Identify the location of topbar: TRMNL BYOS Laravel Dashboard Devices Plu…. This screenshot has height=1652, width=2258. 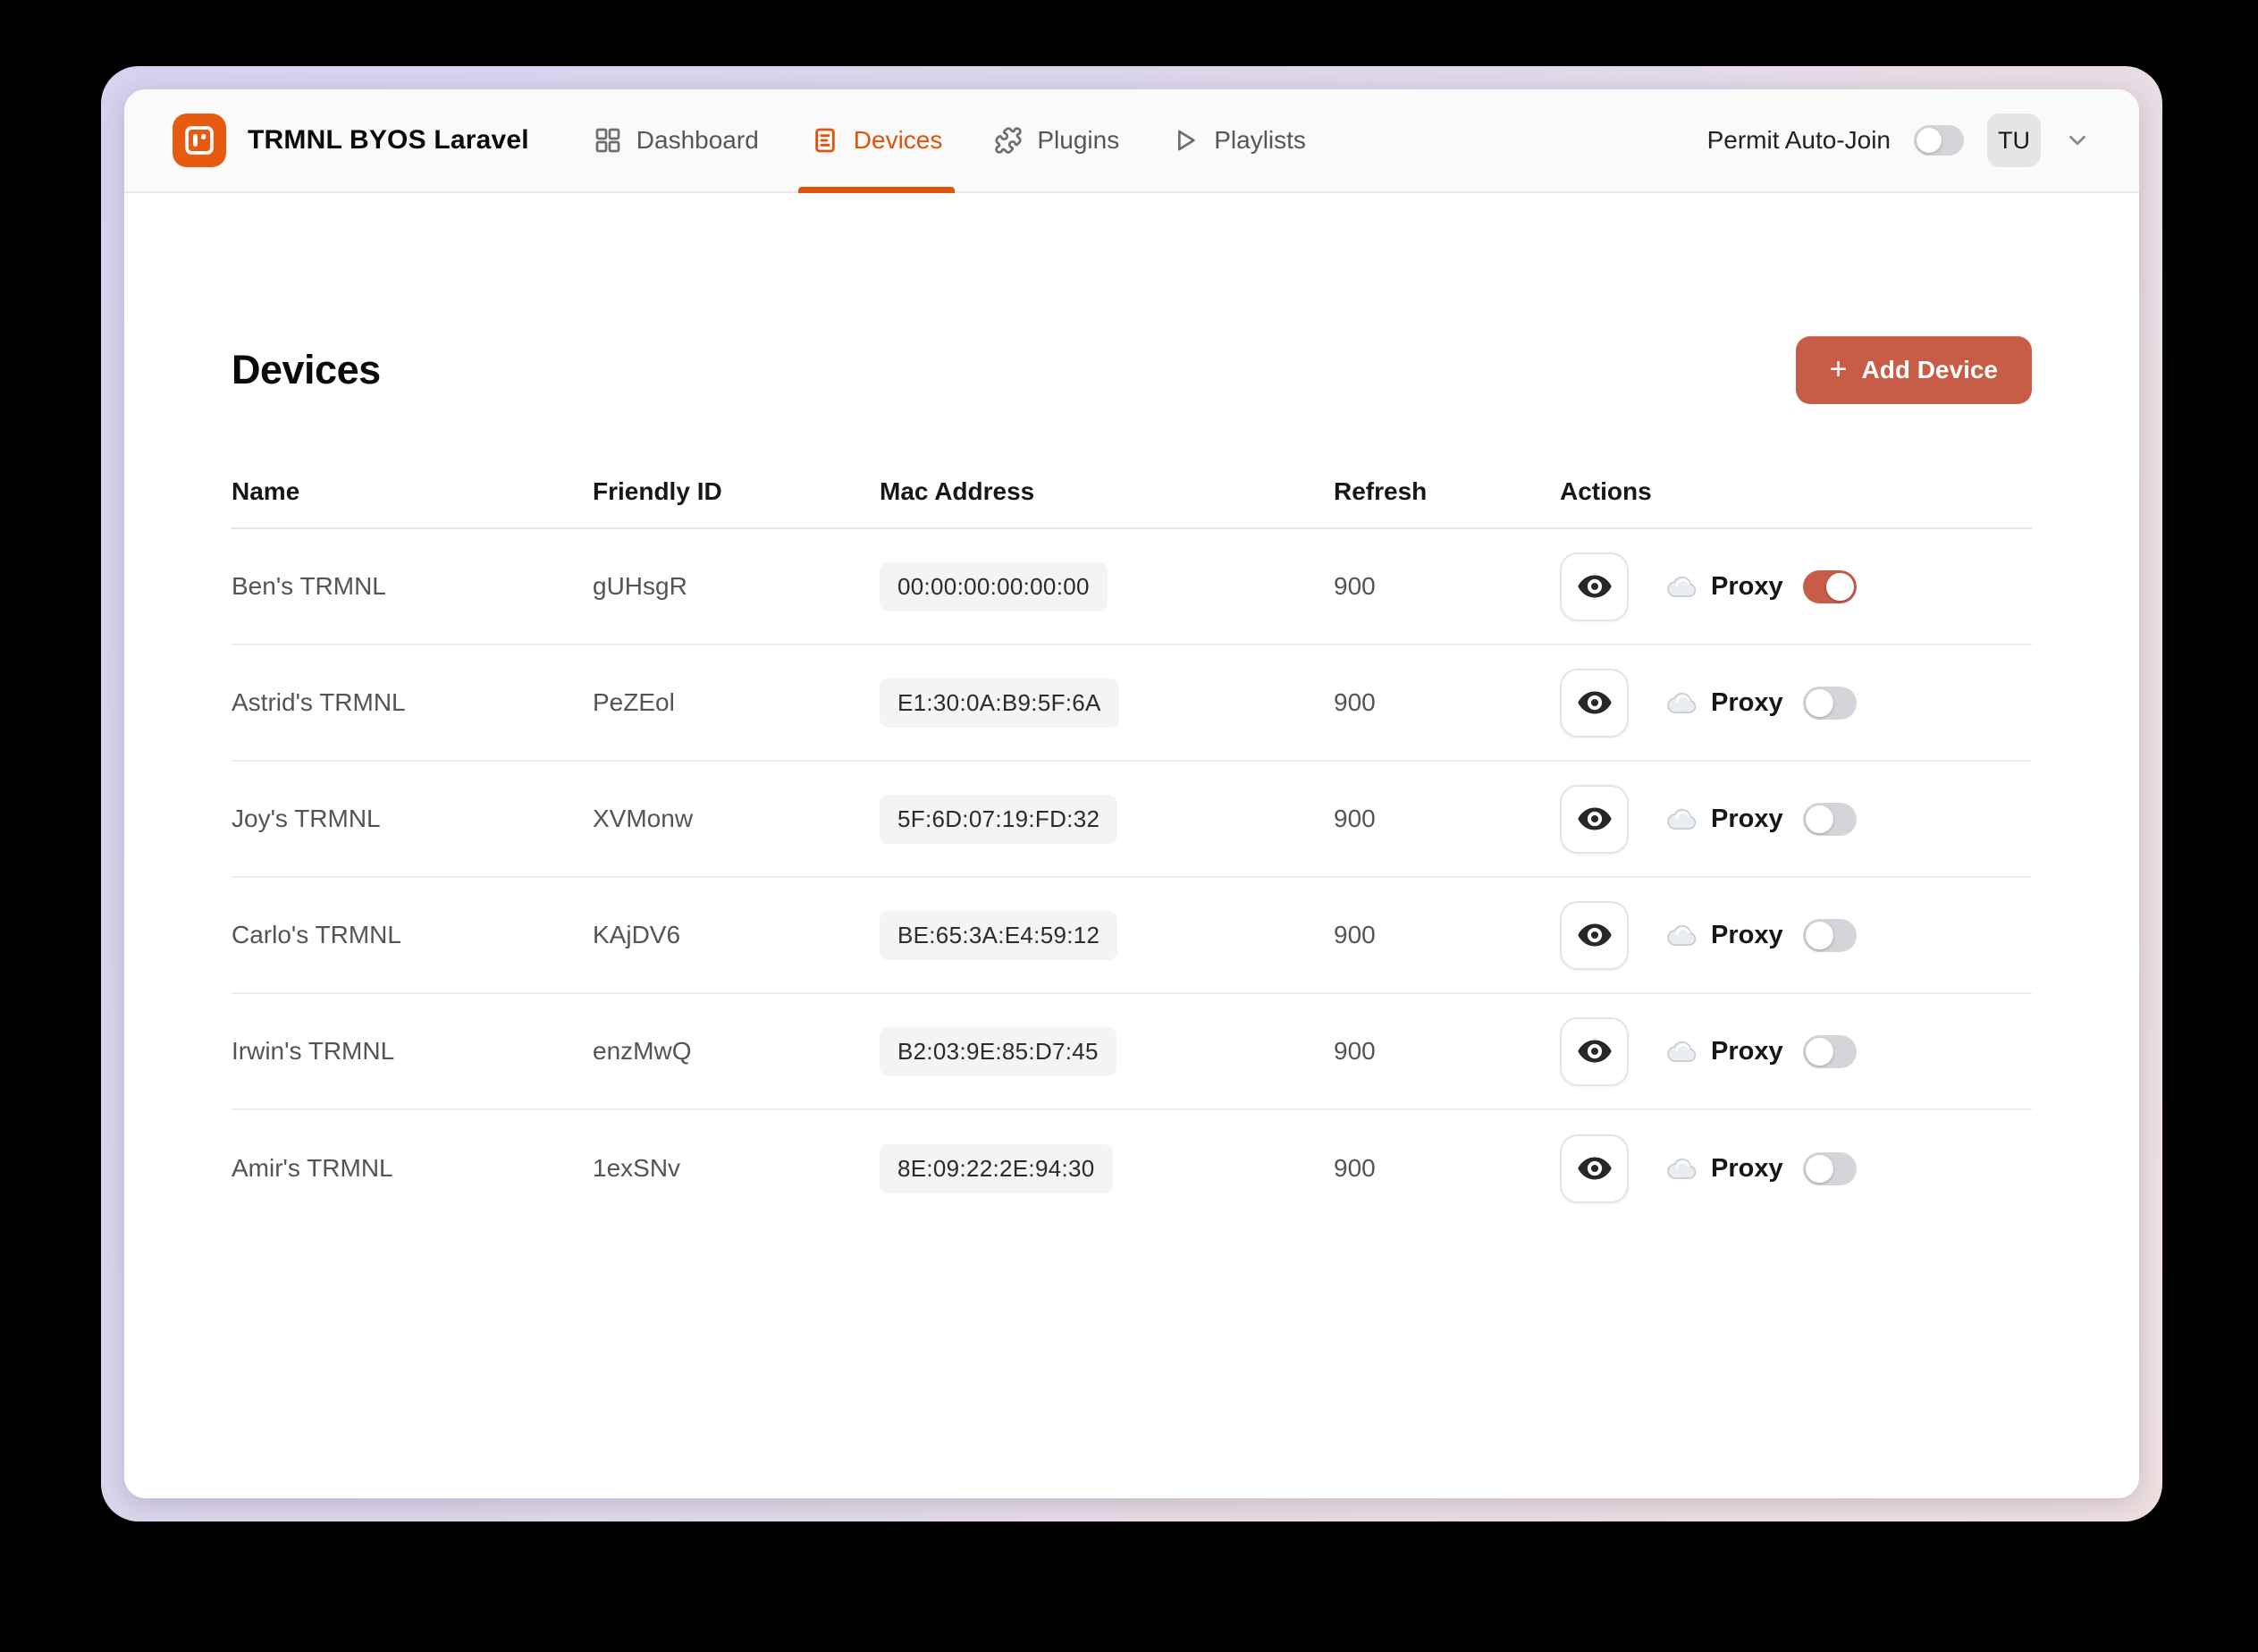
(1131, 141).